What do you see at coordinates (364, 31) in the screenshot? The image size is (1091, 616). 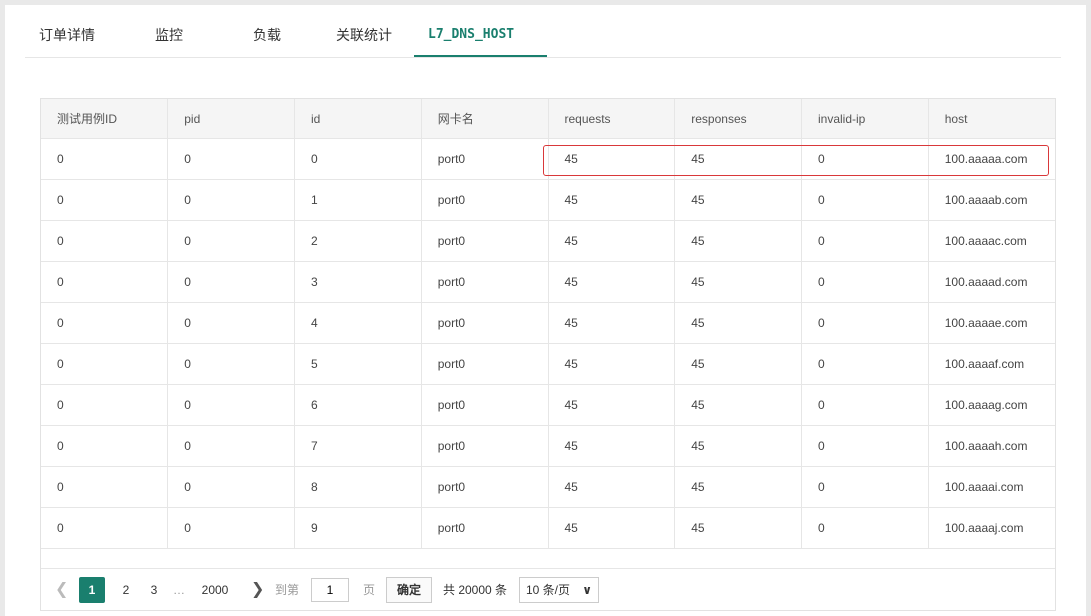 I see `tab-related-stats: 关联统计` at bounding box center [364, 31].